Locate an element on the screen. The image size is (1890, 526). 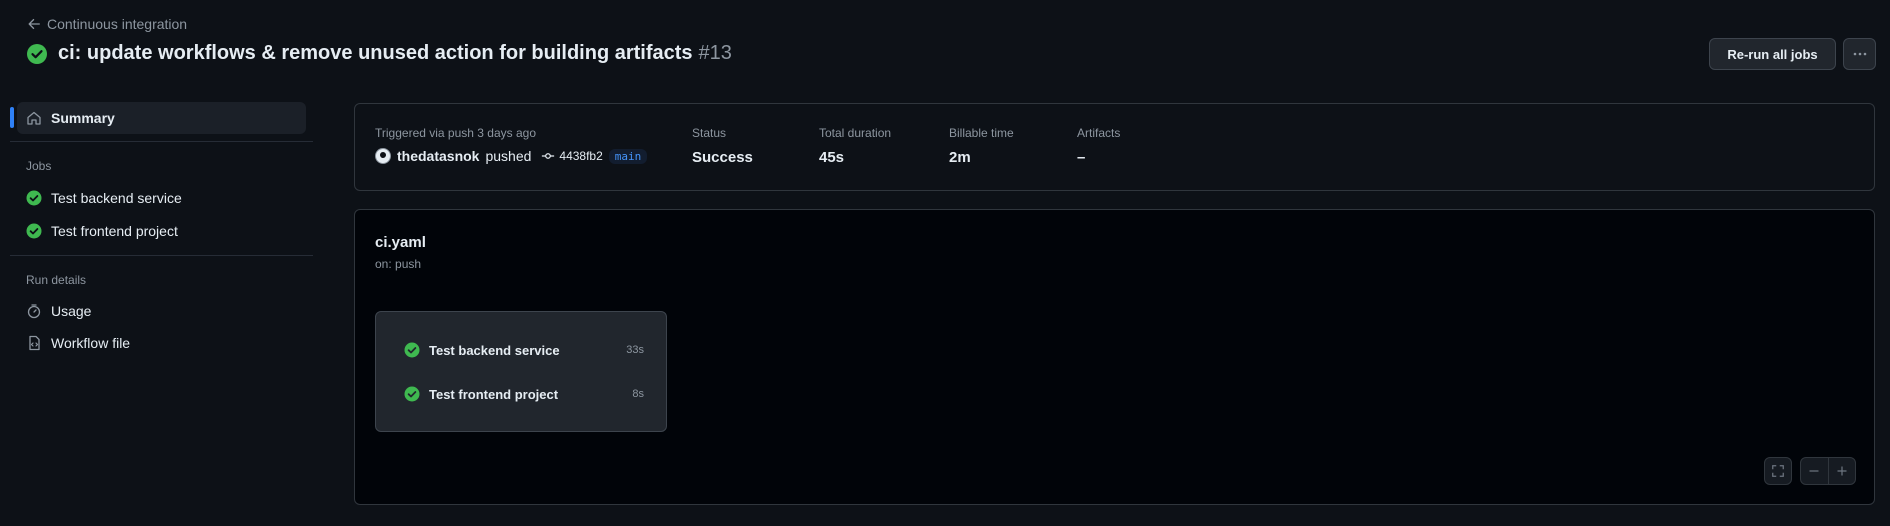
stopwatch-icon is located at coordinates (34, 311).